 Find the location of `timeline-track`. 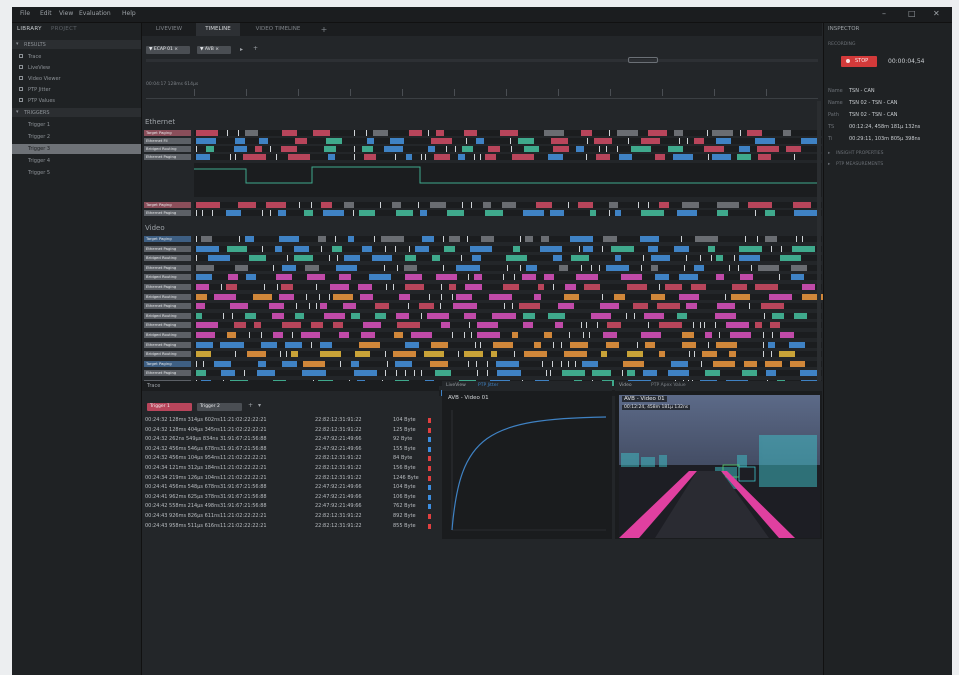

timeline-track is located at coordinates (508, 306).